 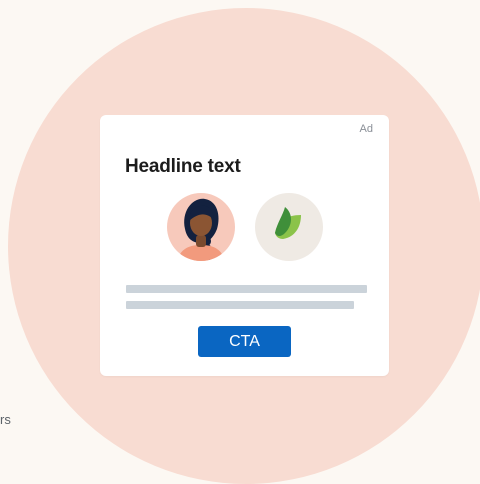 I want to click on leaf-logo-icon, so click(x=289, y=227).